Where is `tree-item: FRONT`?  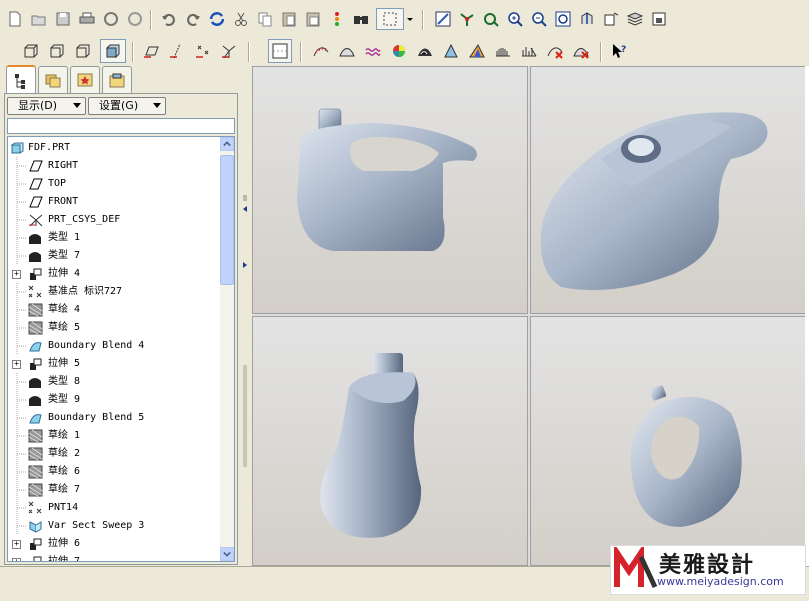
tree-item: FRONT is located at coordinates (114, 202).